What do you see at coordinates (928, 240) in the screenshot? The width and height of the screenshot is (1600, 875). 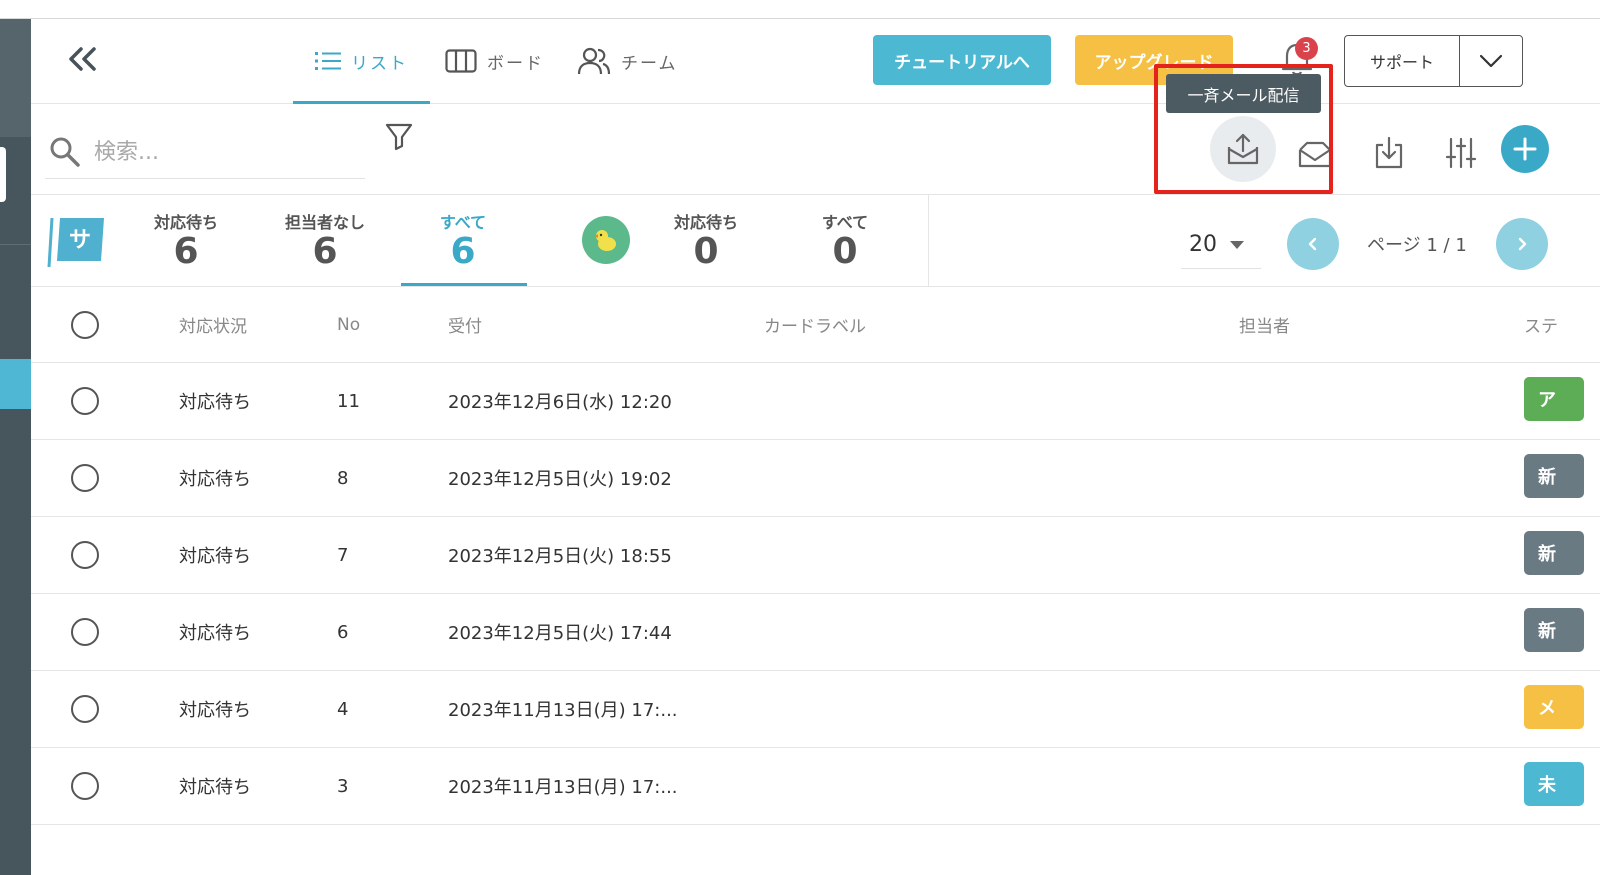 I see `status-divider` at bounding box center [928, 240].